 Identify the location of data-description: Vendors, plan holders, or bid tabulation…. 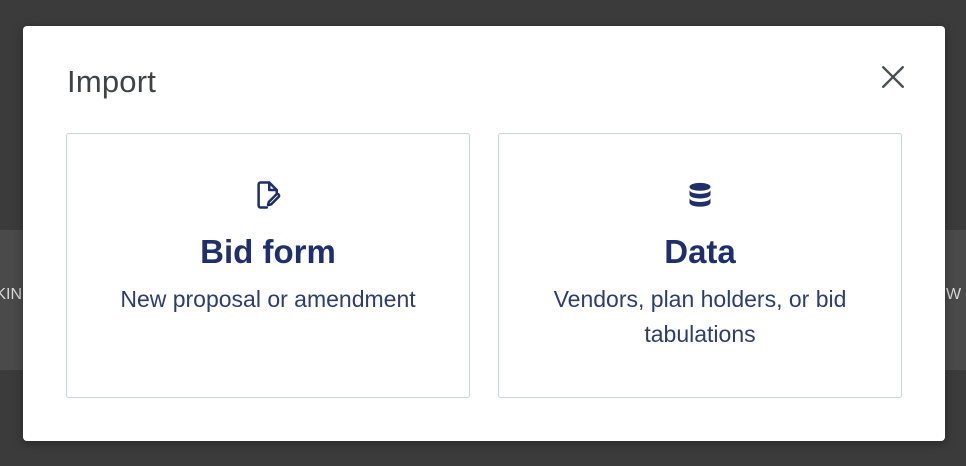
(700, 317).